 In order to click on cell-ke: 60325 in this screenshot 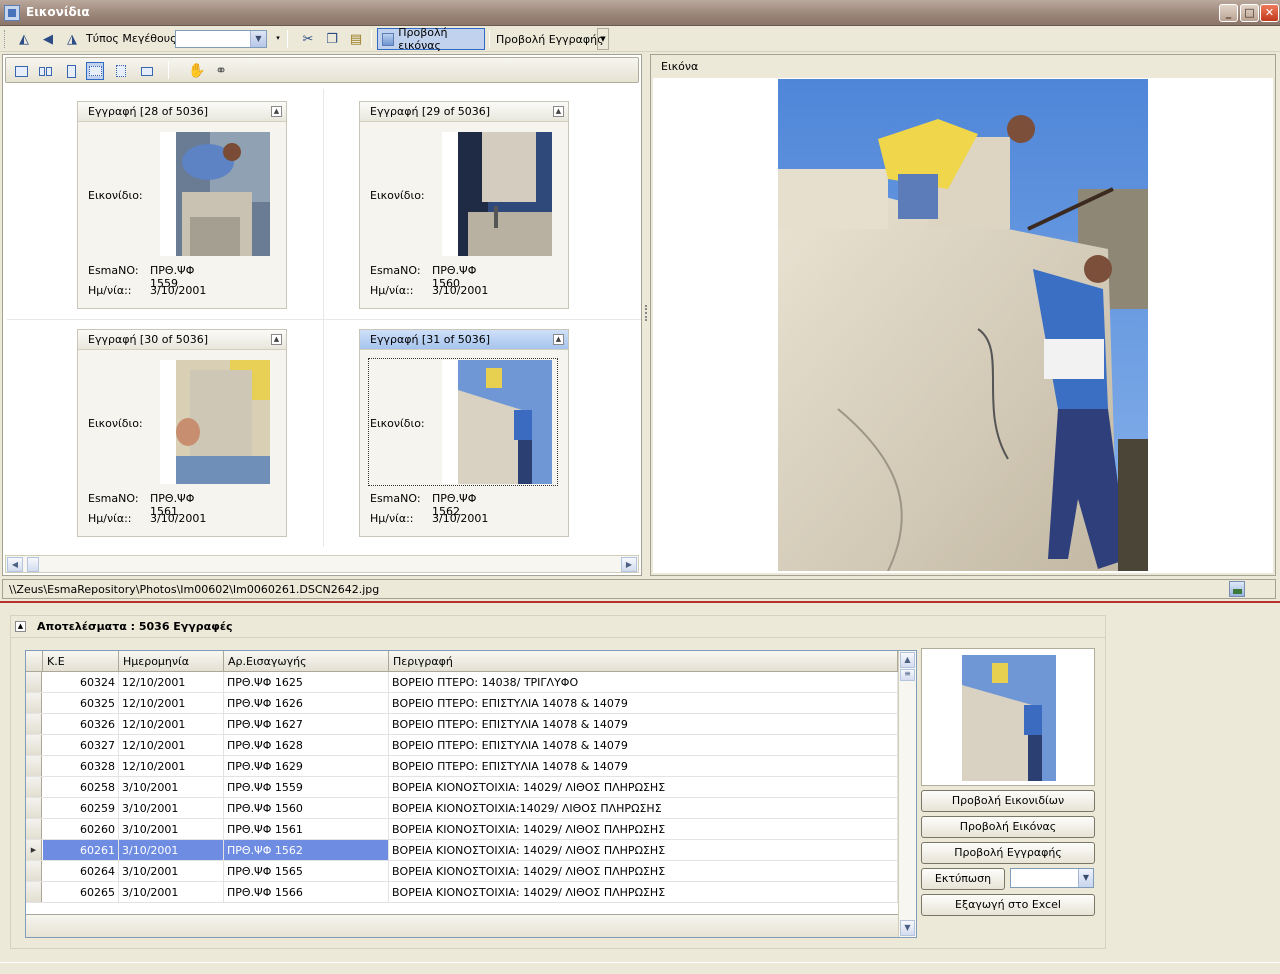, I will do `click(81, 703)`.